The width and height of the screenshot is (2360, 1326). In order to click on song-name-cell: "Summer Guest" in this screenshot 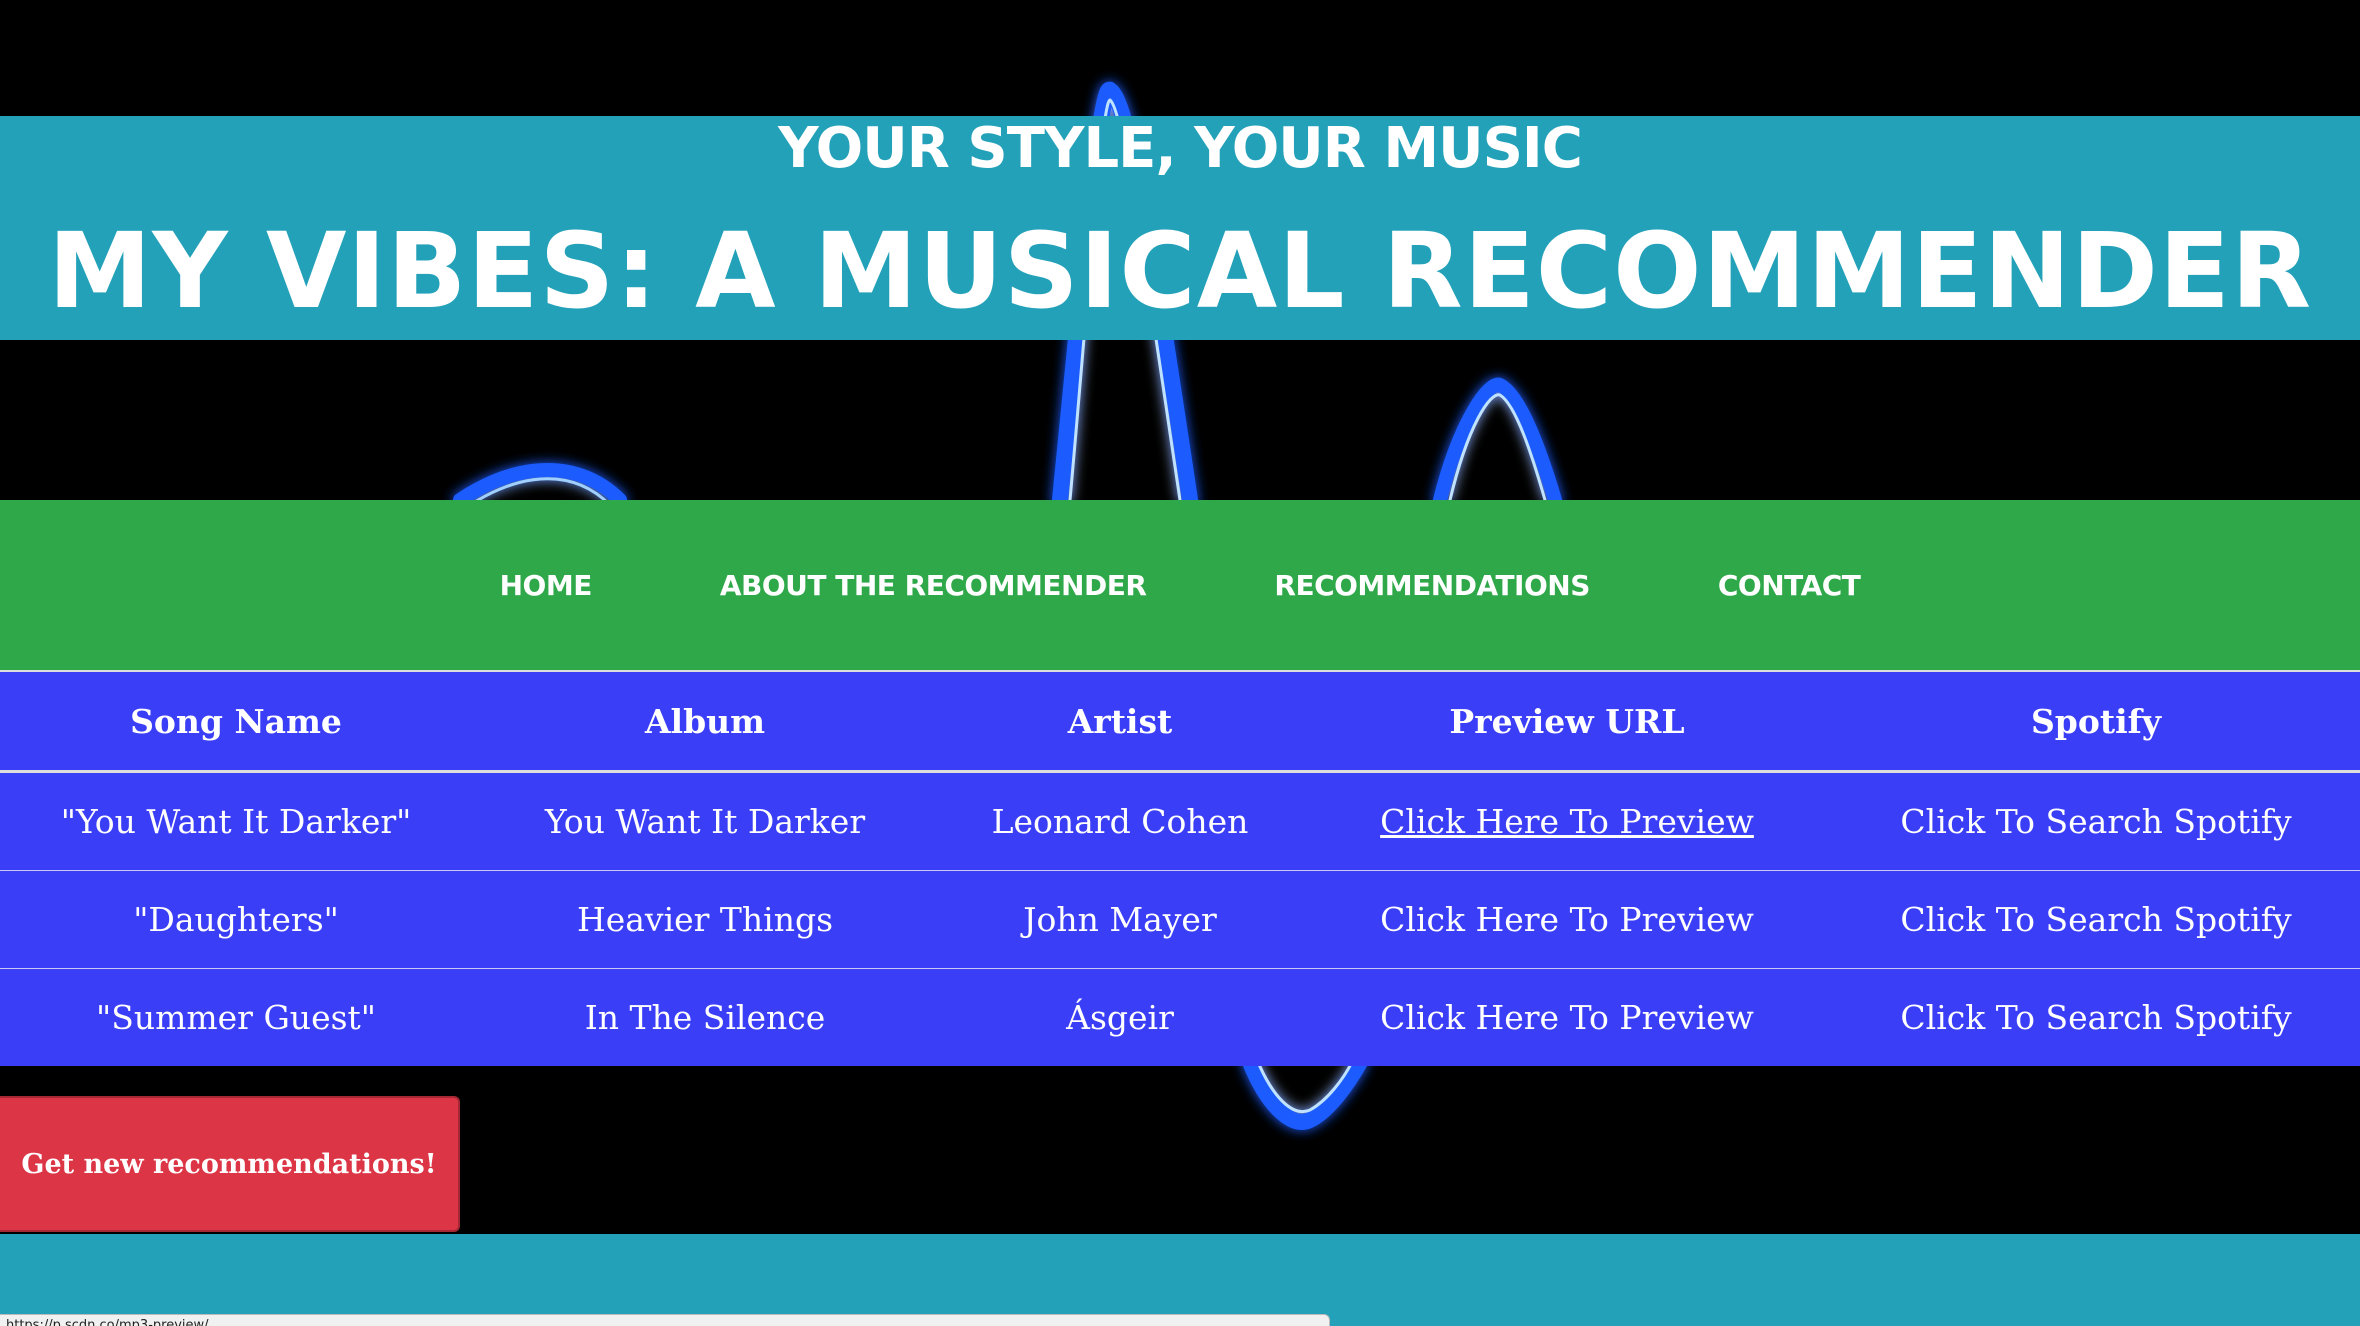, I will do `click(236, 1017)`.